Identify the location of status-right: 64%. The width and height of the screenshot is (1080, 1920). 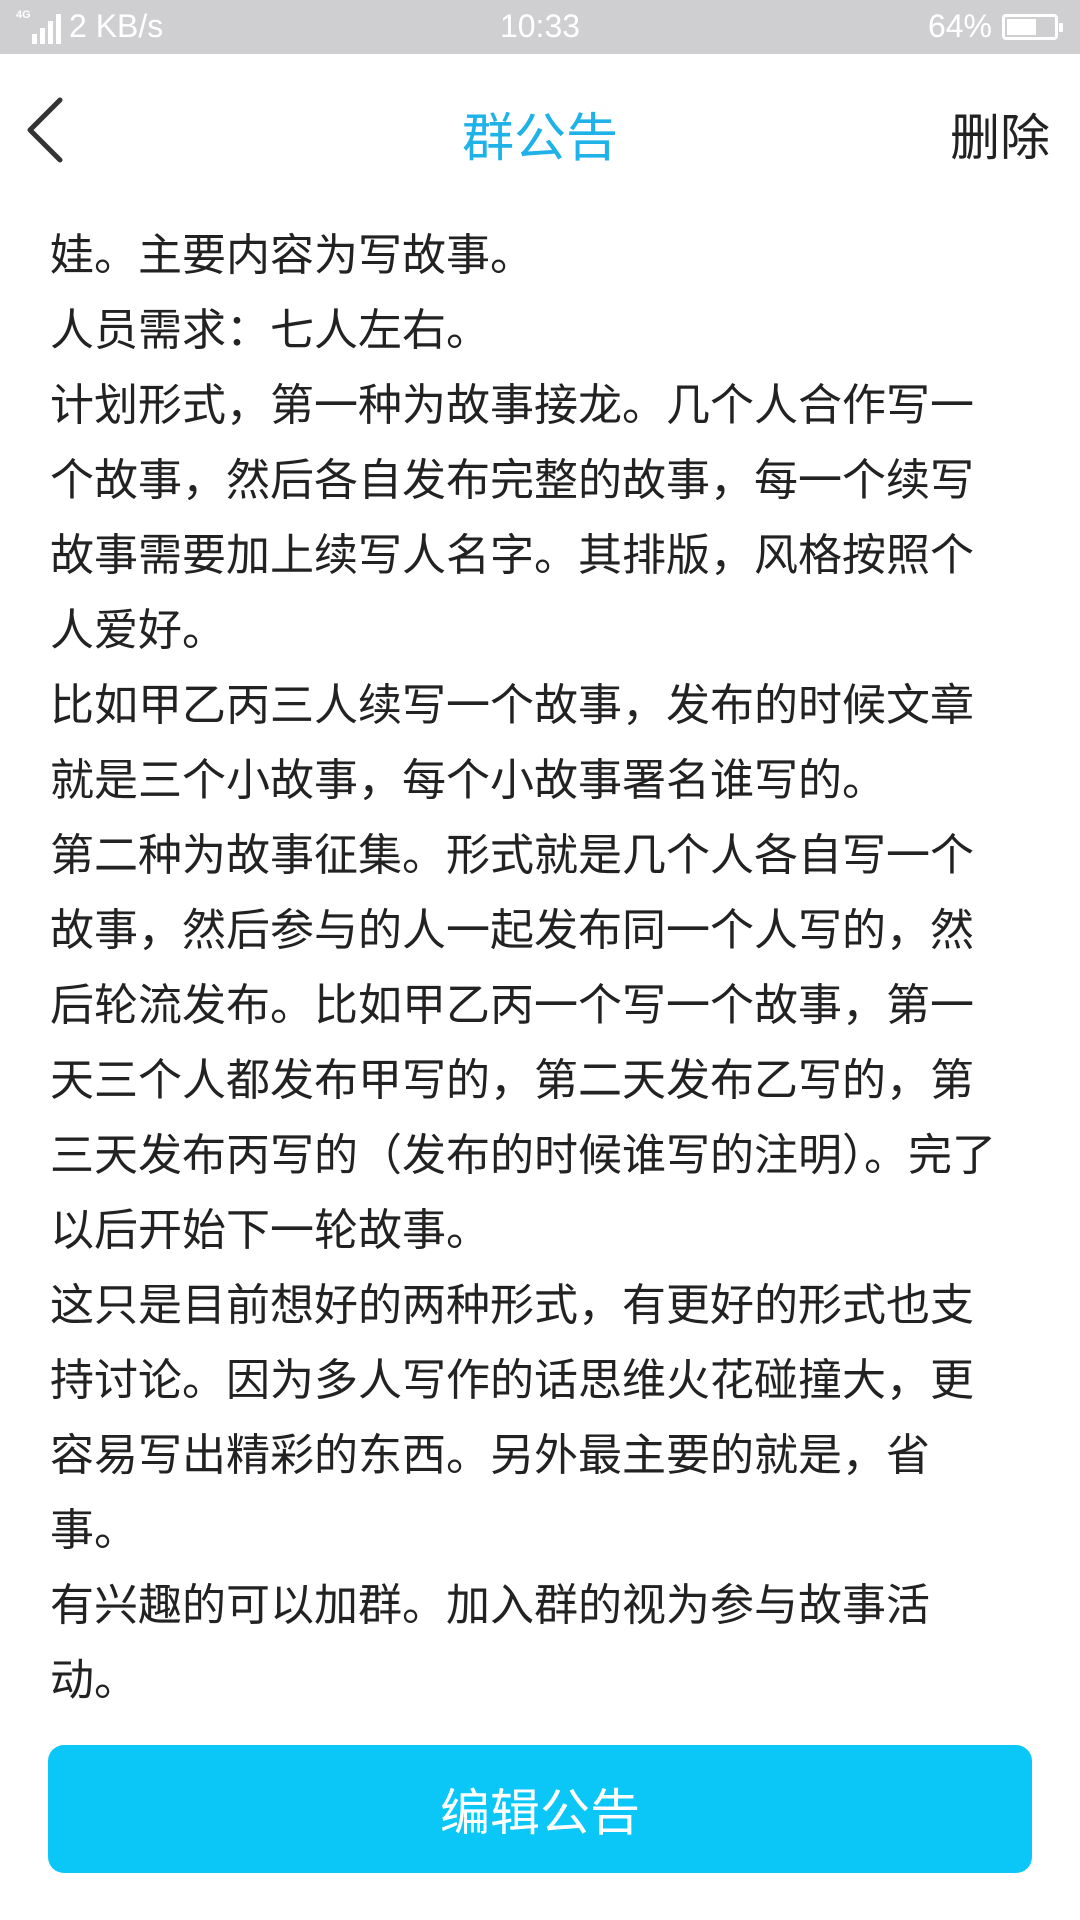
(995, 26).